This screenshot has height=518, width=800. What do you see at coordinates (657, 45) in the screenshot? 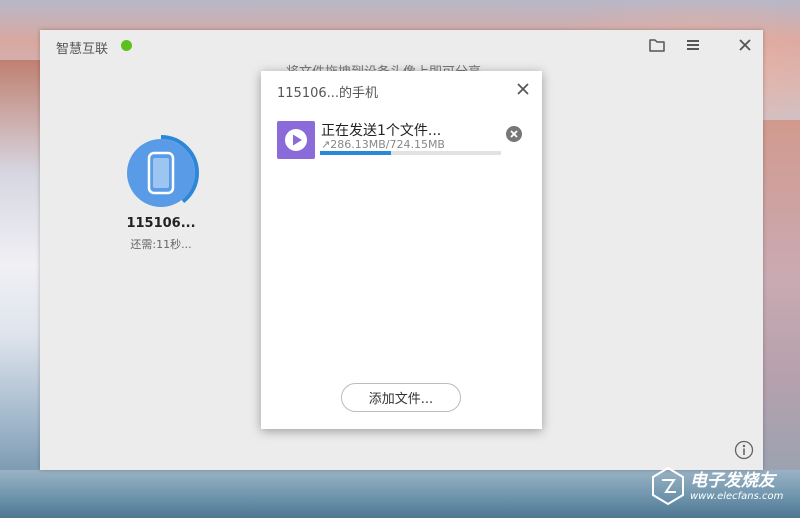
I see `folder-icon` at bounding box center [657, 45].